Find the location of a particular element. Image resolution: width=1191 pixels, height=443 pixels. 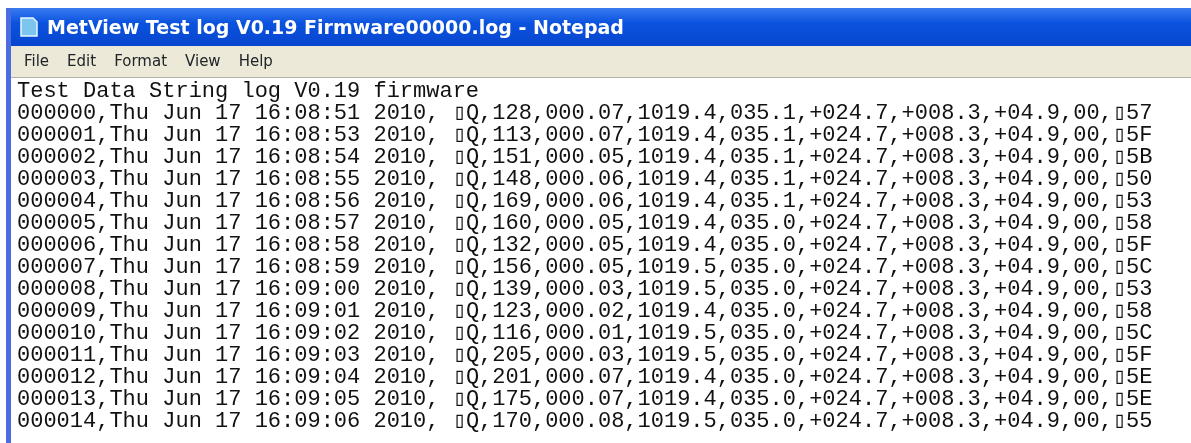

menu-item: File is located at coordinates (37, 61).